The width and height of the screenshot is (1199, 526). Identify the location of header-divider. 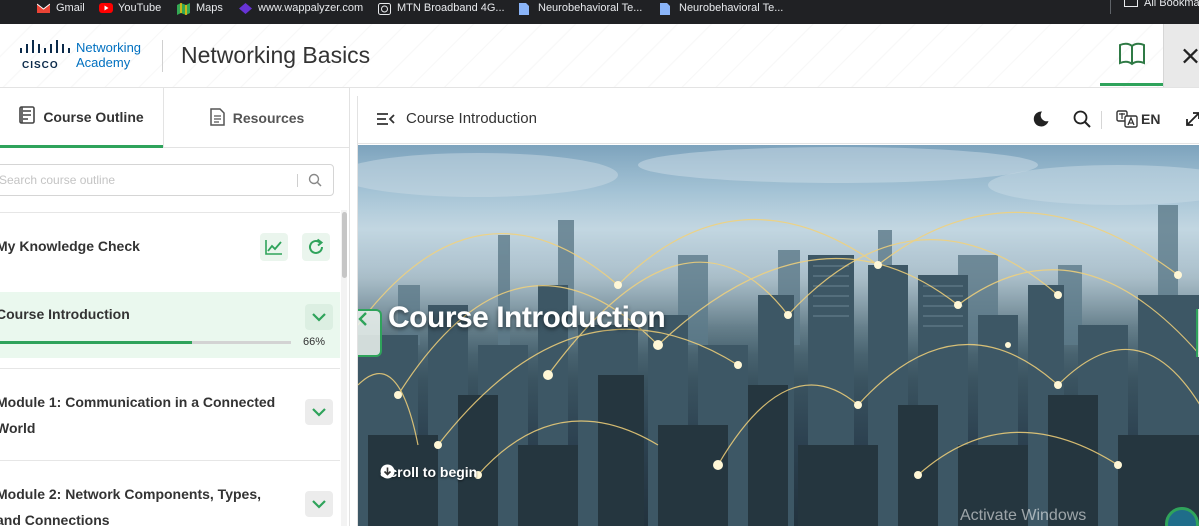
(162, 56).